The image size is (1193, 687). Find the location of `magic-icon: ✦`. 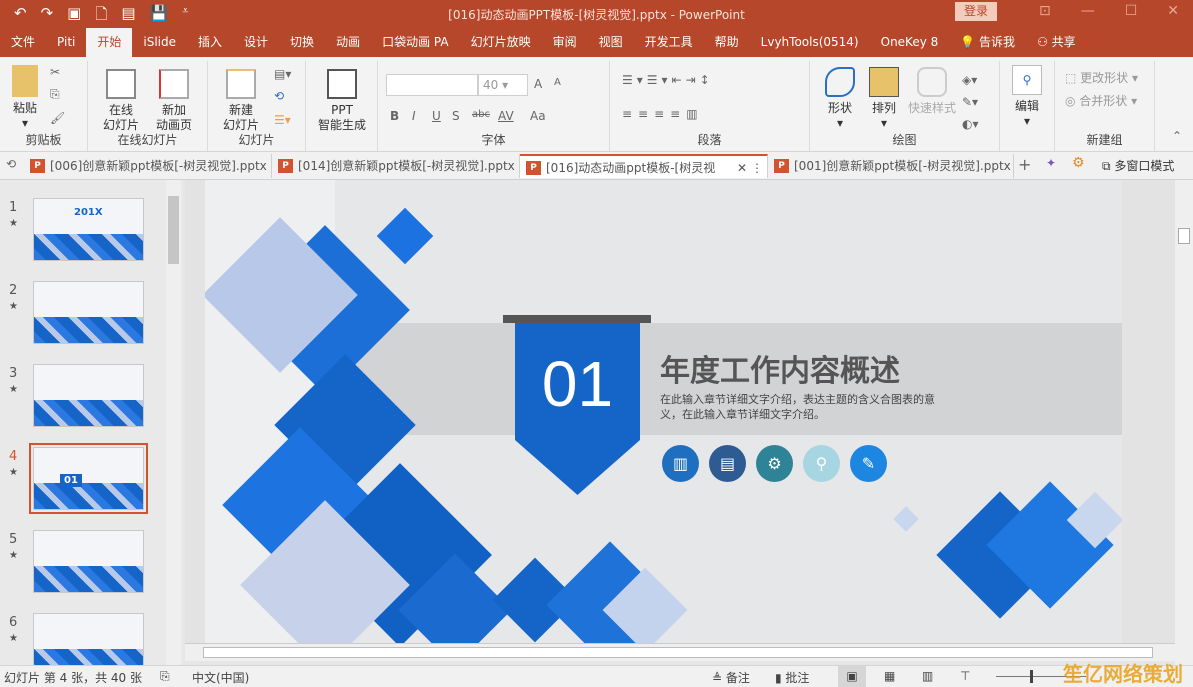

magic-icon: ✦ is located at coordinates (1051, 163).